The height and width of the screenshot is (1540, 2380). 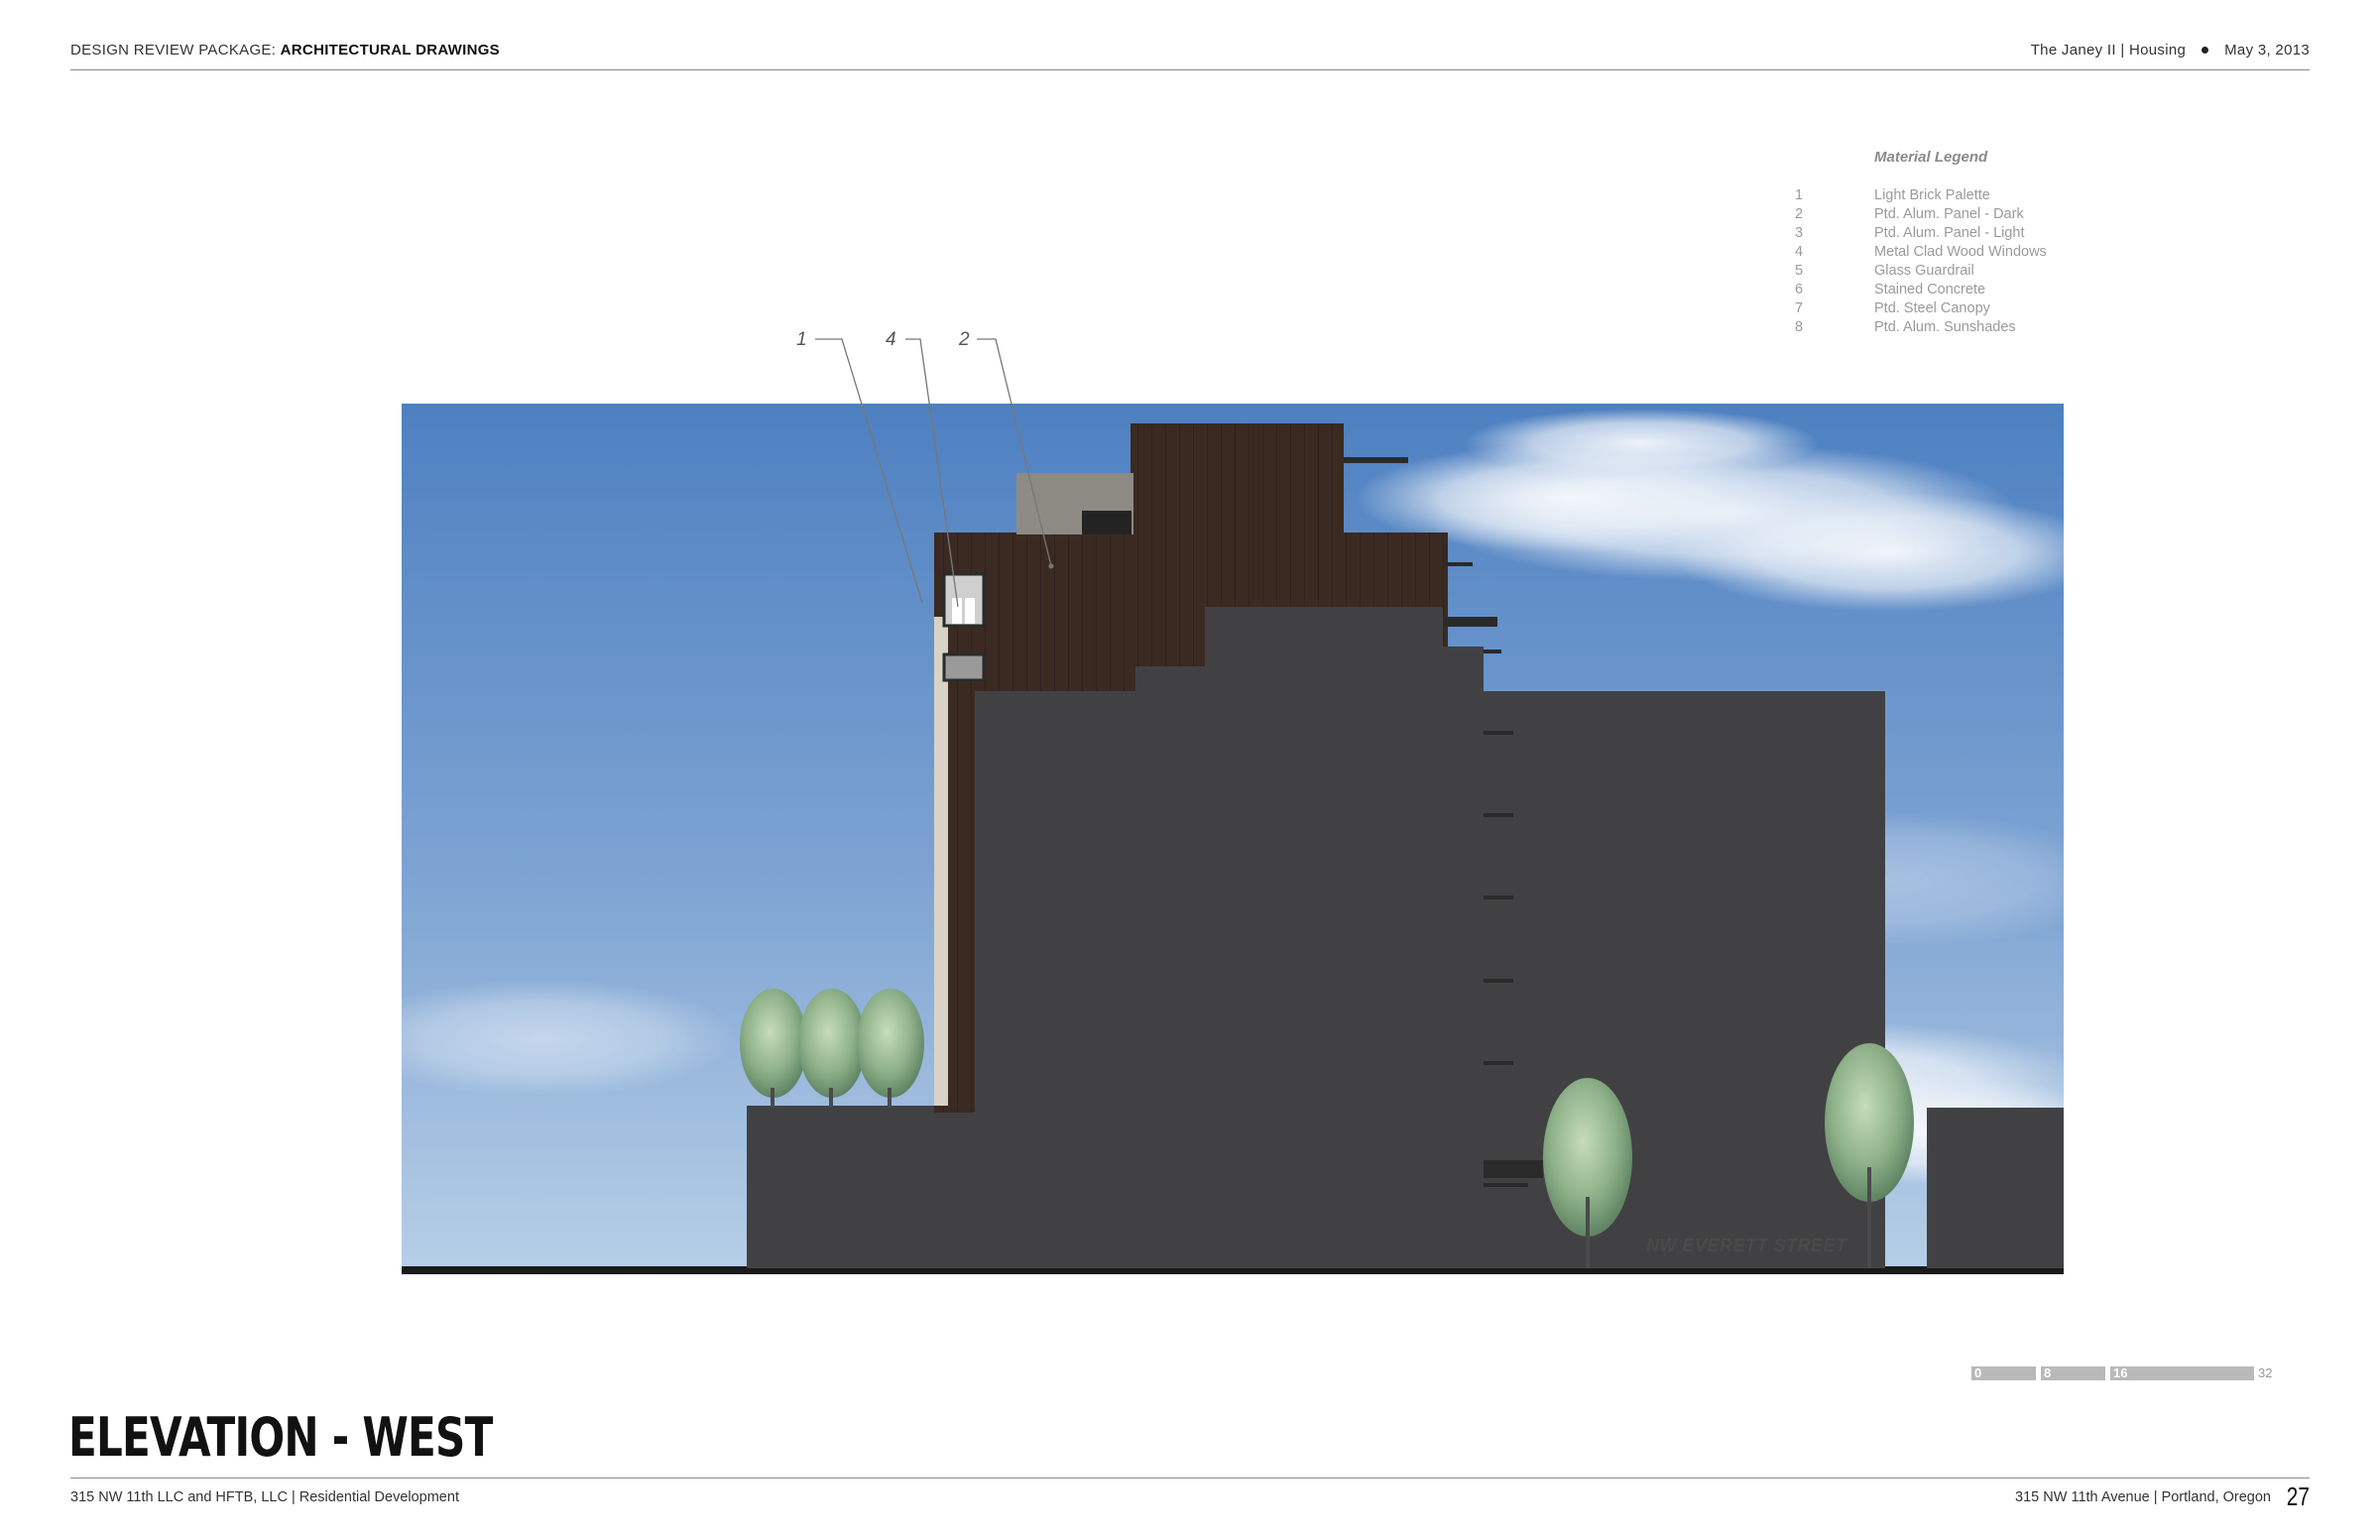 What do you see at coordinates (832, 1048) in the screenshot?
I see `podium-trees` at bounding box center [832, 1048].